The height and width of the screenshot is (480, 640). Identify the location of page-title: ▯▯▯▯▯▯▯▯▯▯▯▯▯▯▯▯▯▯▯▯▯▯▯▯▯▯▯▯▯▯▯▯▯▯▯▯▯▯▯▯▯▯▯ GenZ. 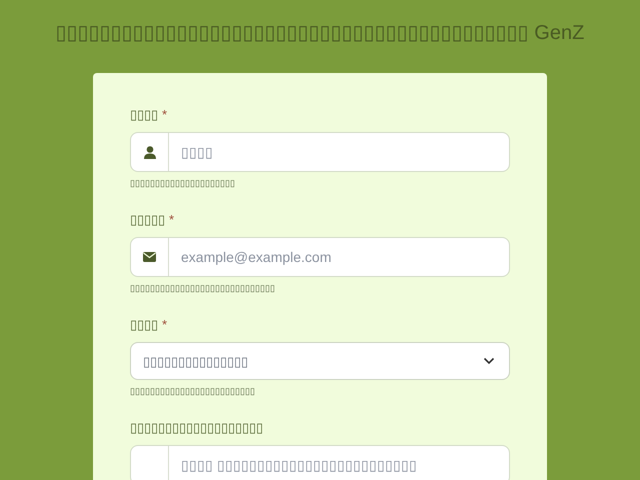
(320, 33).